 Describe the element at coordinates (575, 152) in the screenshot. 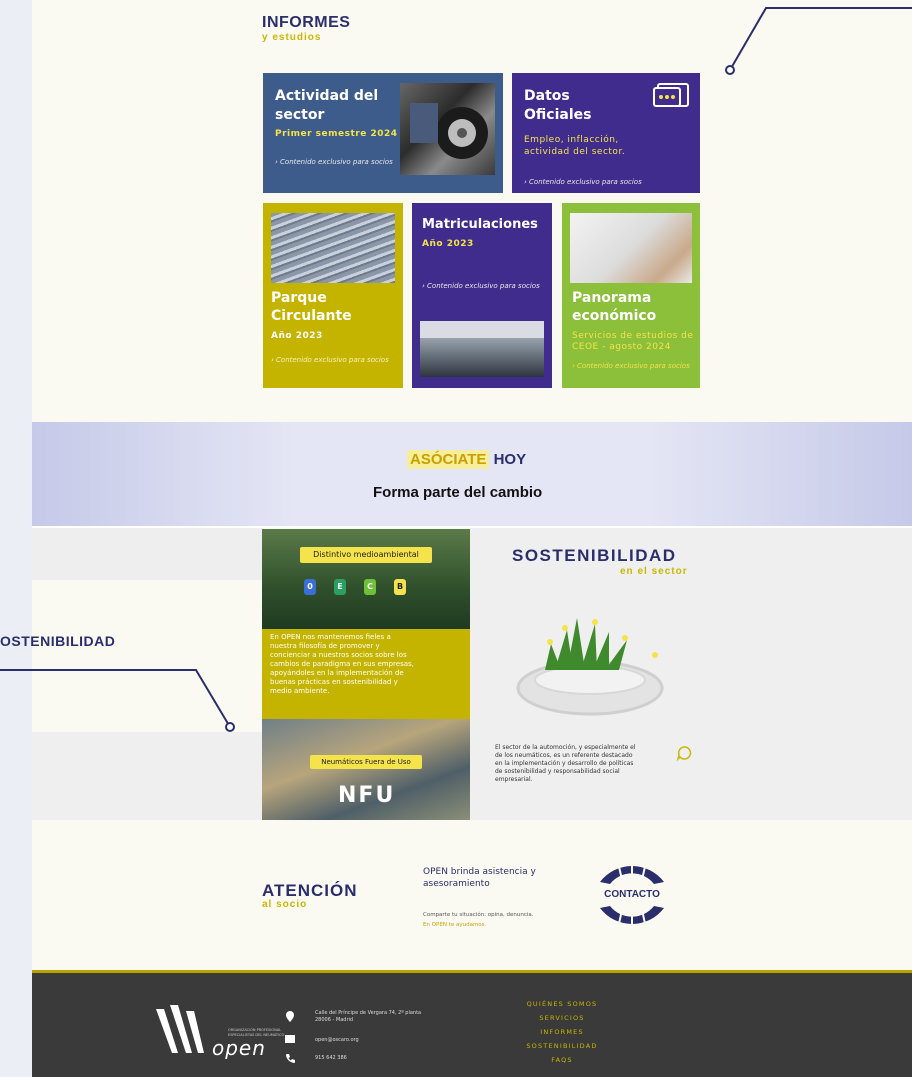

I see `card-desc-line2: actividad del sector.` at that location.